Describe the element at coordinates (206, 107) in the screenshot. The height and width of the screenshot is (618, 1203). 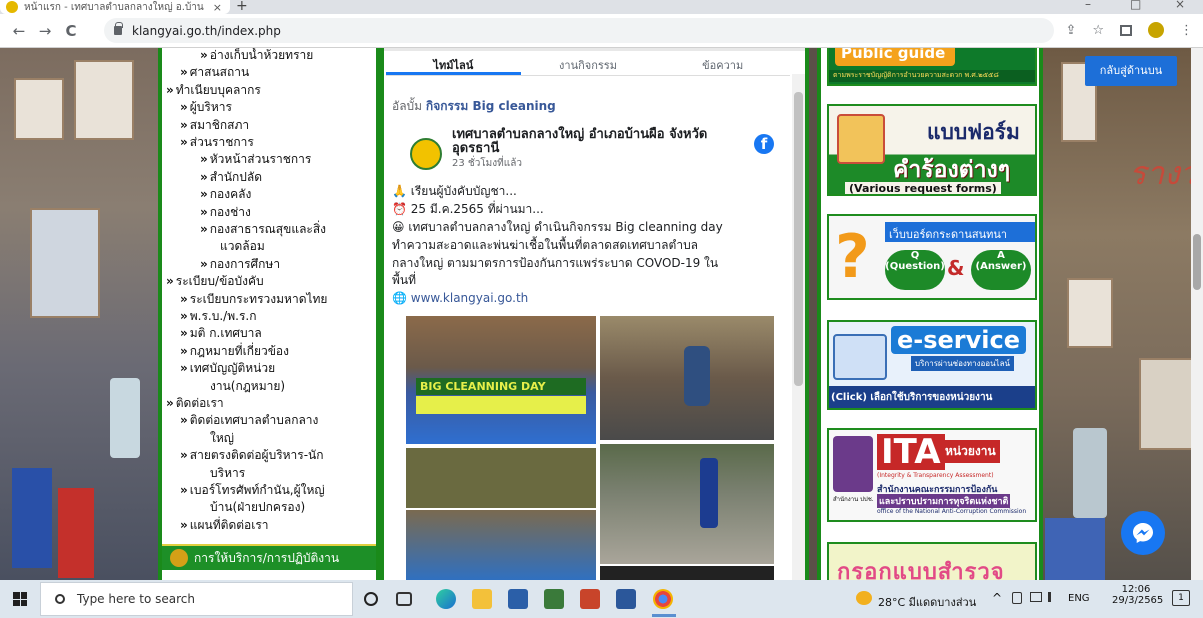
I see `sidebar-item: » ผู้บริหาร` at that location.